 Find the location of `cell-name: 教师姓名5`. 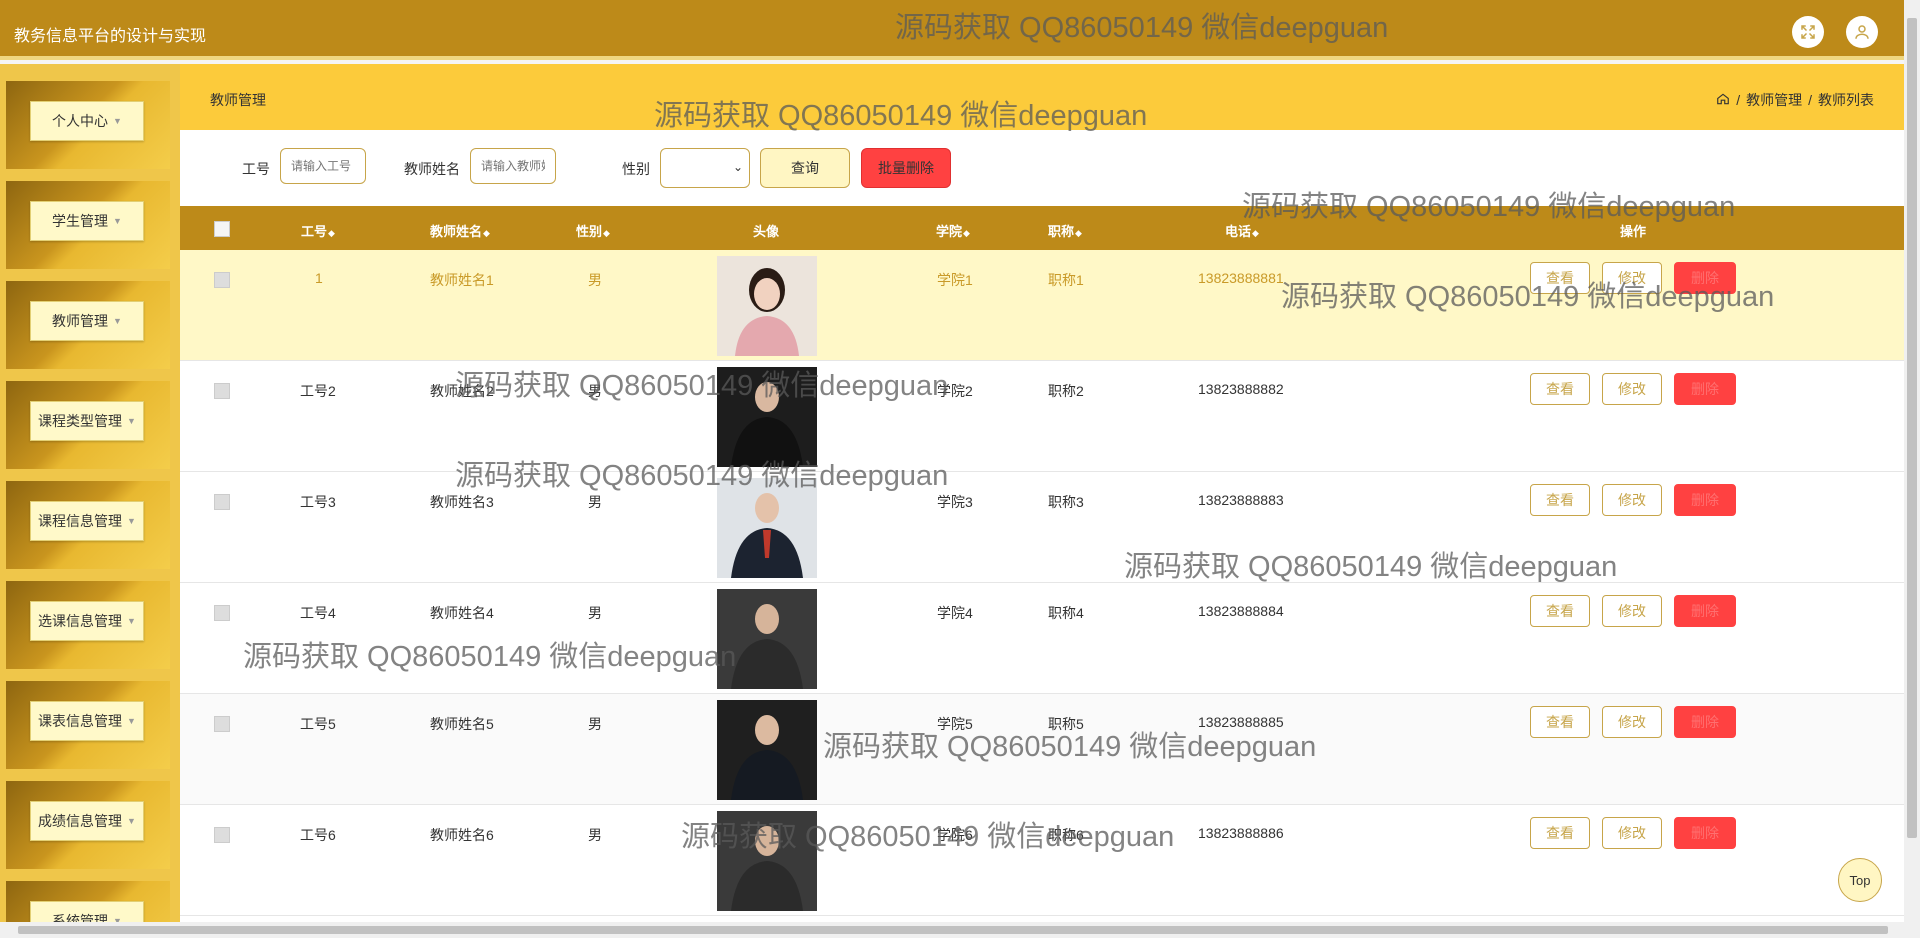

cell-name: 教师姓名5 is located at coordinates (462, 724).